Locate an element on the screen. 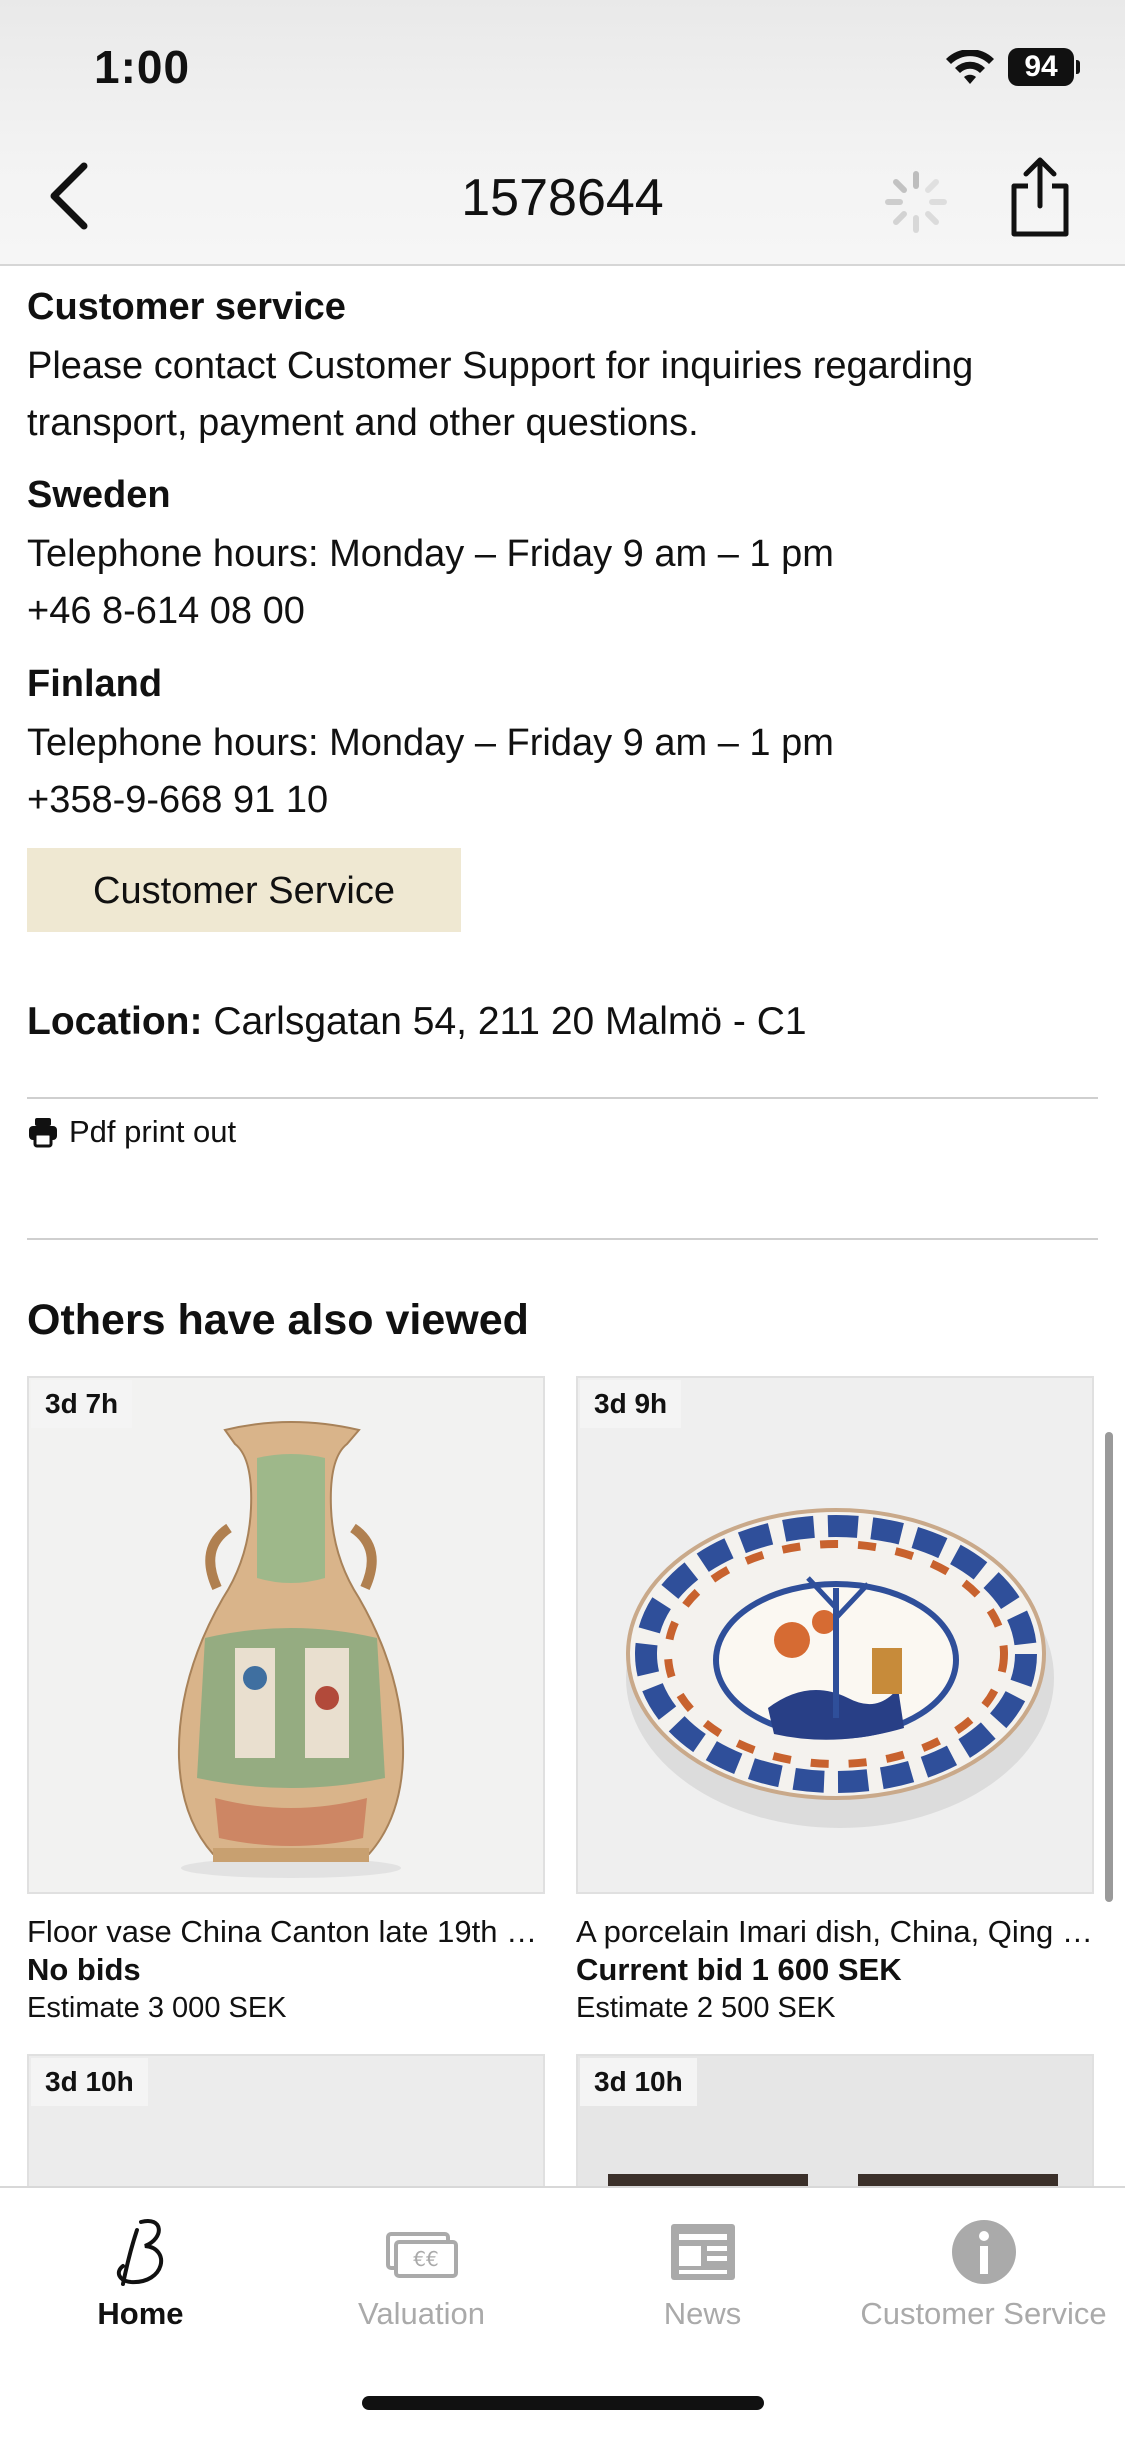 The height and width of the screenshot is (2438, 1125). top-bar: 1:00 94 1578644 is located at coordinates (562, 133).